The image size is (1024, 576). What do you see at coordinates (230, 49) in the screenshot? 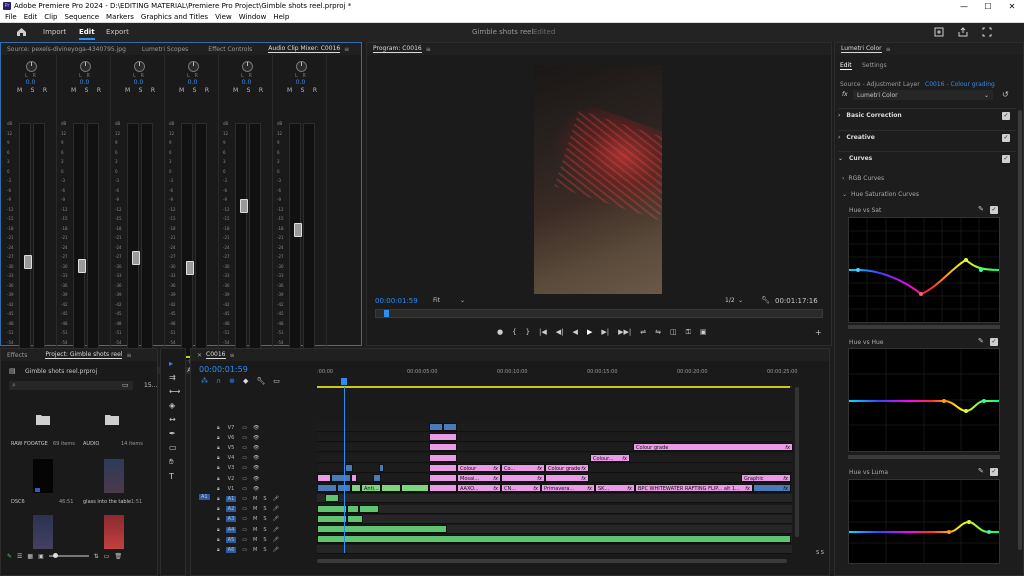
I see `tab-effect-controls: Effect Controls` at bounding box center [230, 49].